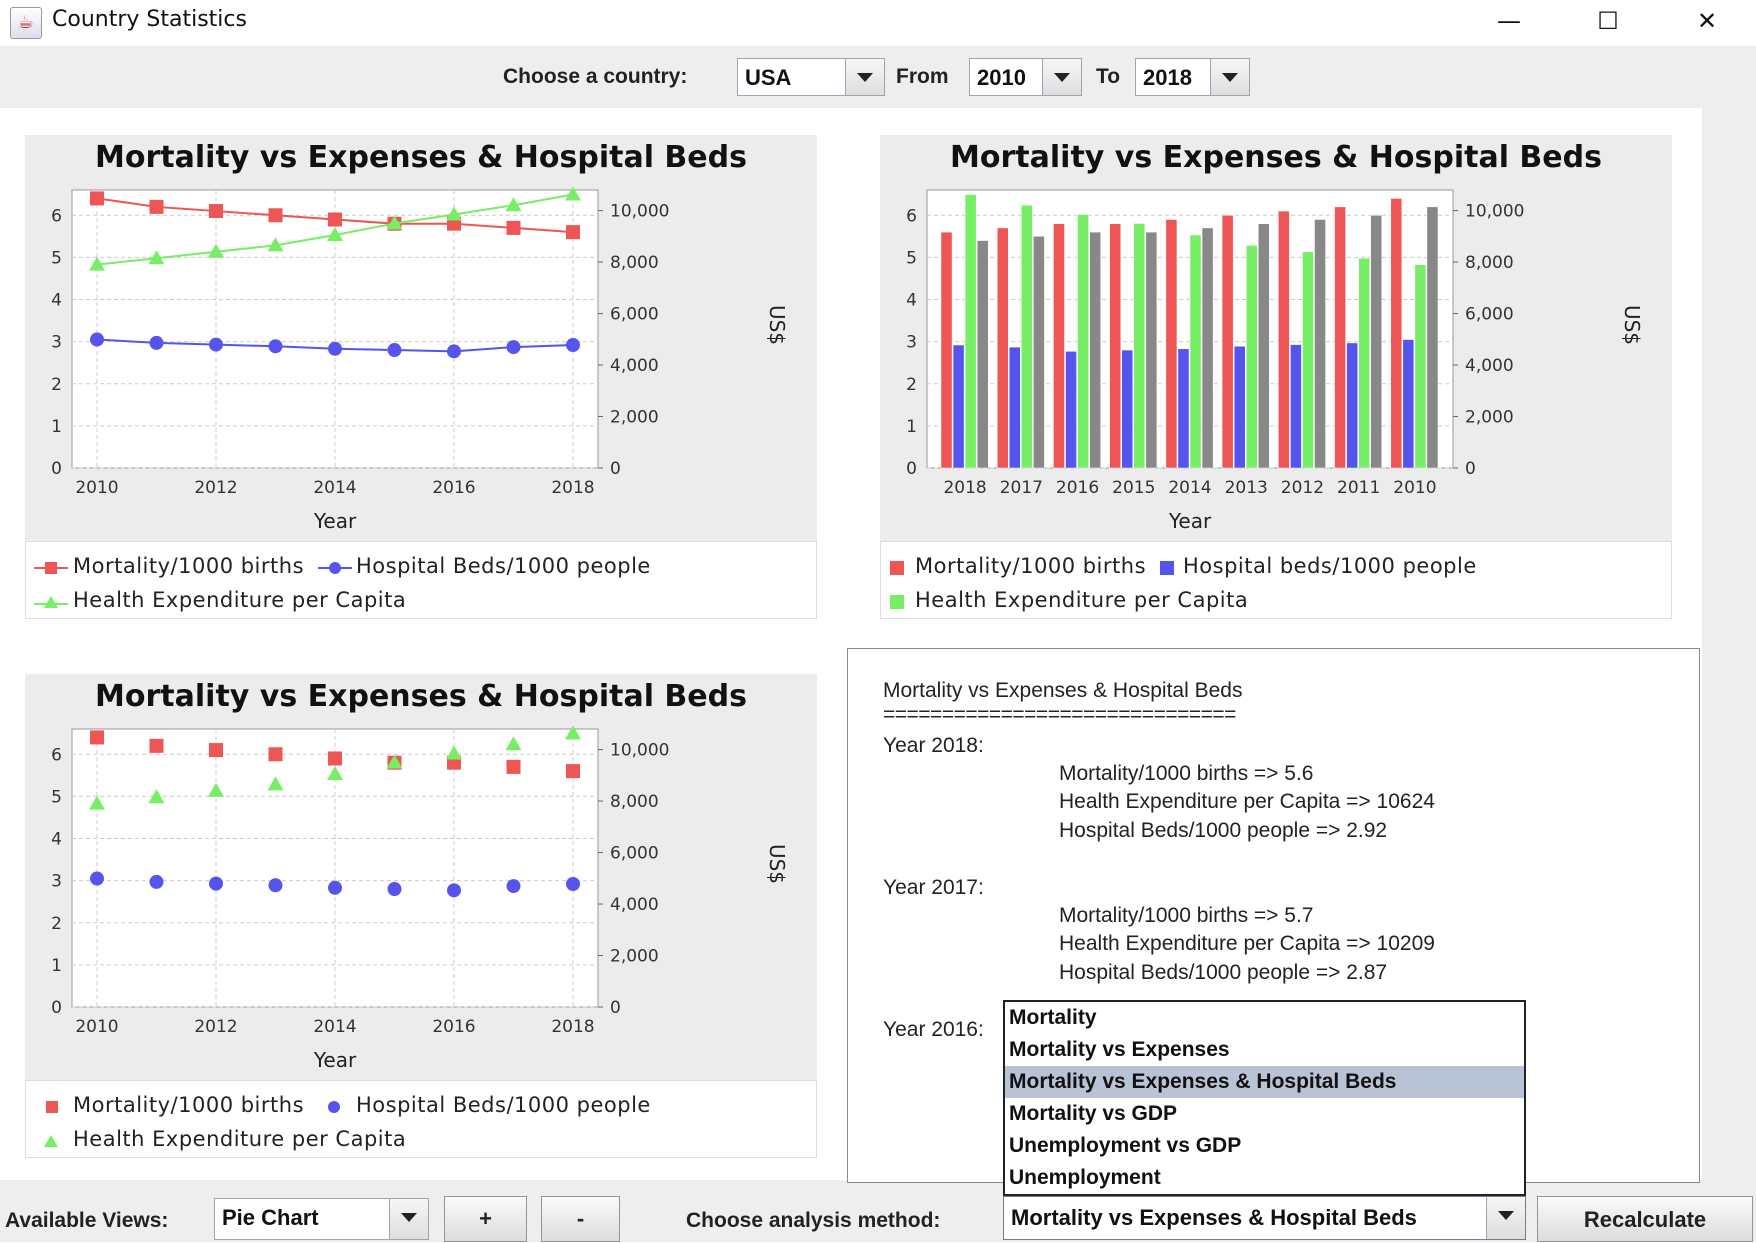 The image size is (1756, 1243). I want to click on close-button: ✕, so click(1707, 21).